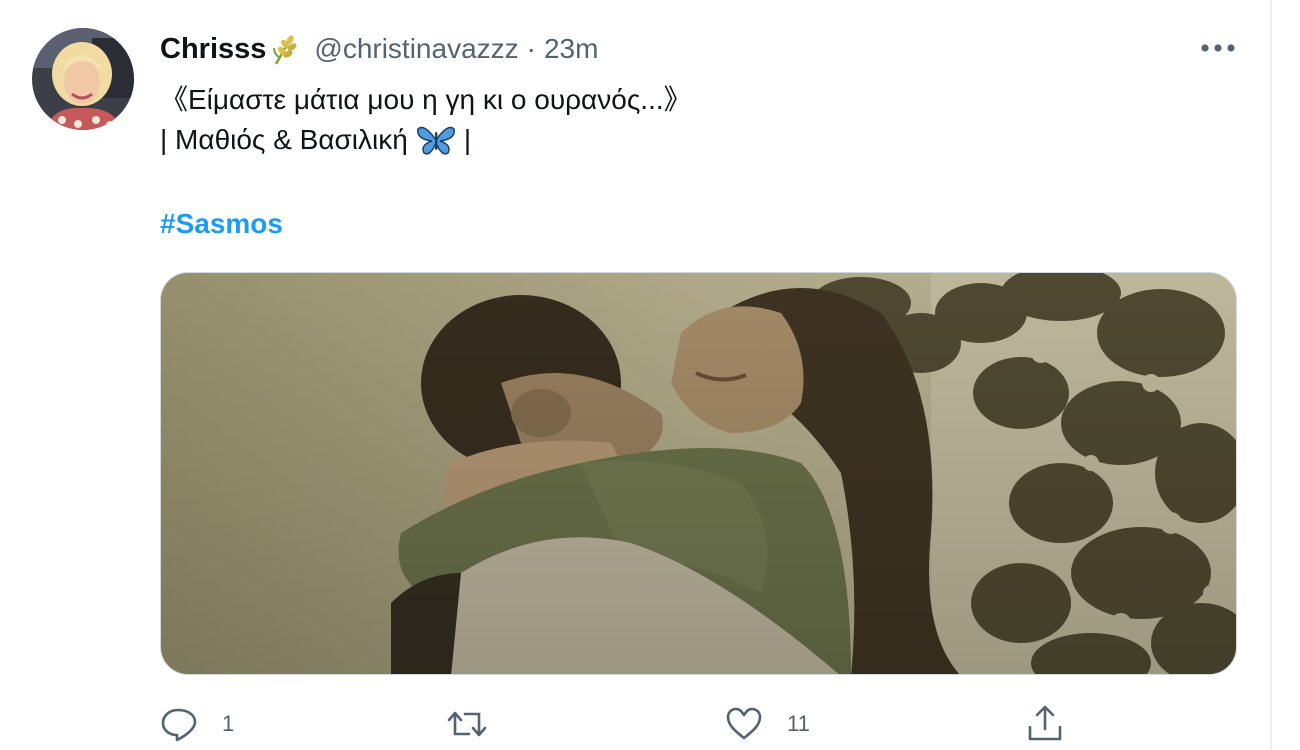  I want to click on tweet-text-line-2: | Μαθιός & Βασιλική |, so click(426, 140).